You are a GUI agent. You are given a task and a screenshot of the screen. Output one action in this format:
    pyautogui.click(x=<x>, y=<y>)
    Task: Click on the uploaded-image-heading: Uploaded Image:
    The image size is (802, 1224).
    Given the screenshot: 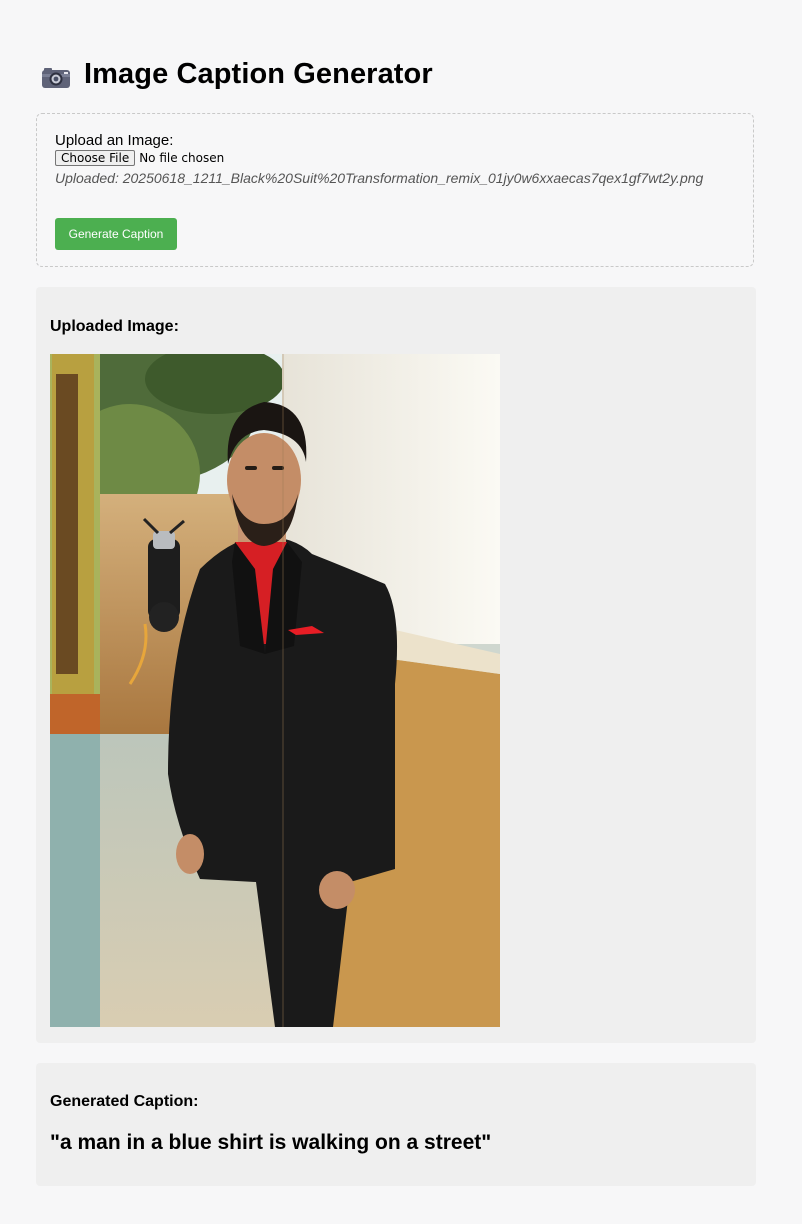 What is the action you would take?
    pyautogui.click(x=114, y=326)
    